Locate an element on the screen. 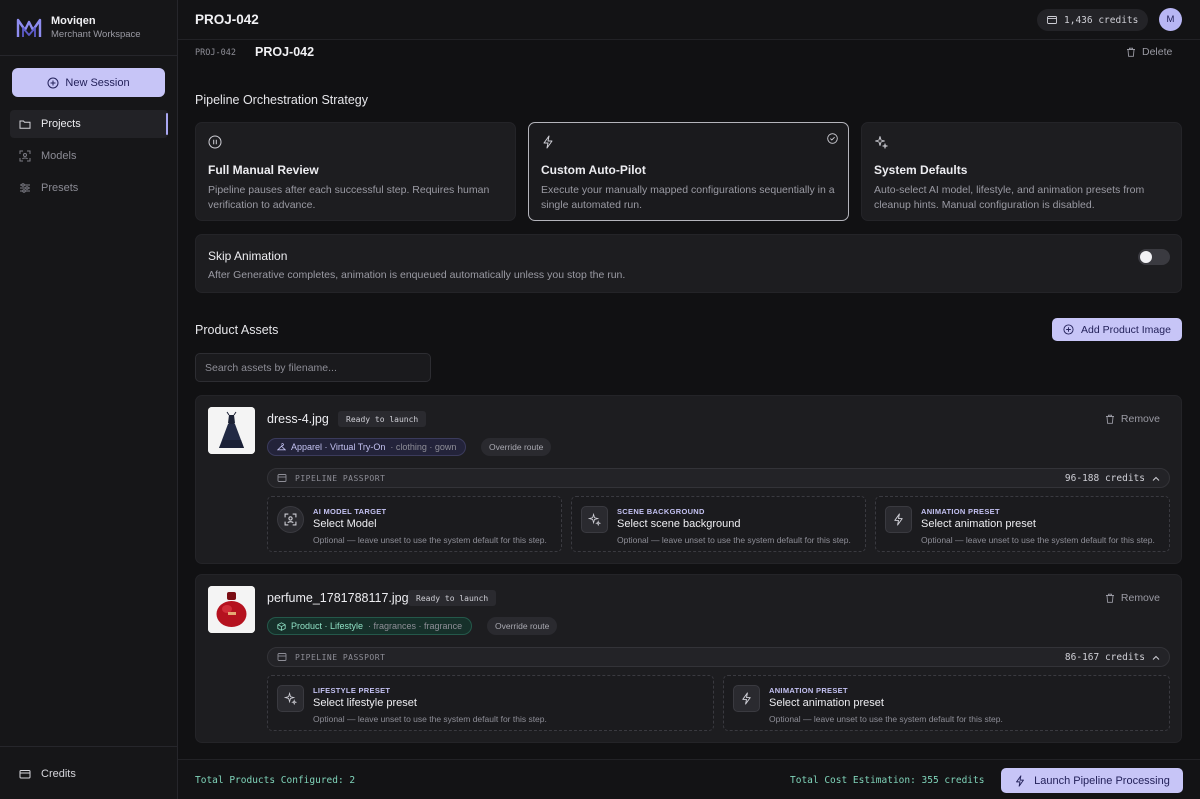 The height and width of the screenshot is (799, 1200). wallet-icon is located at coordinates (1052, 20).